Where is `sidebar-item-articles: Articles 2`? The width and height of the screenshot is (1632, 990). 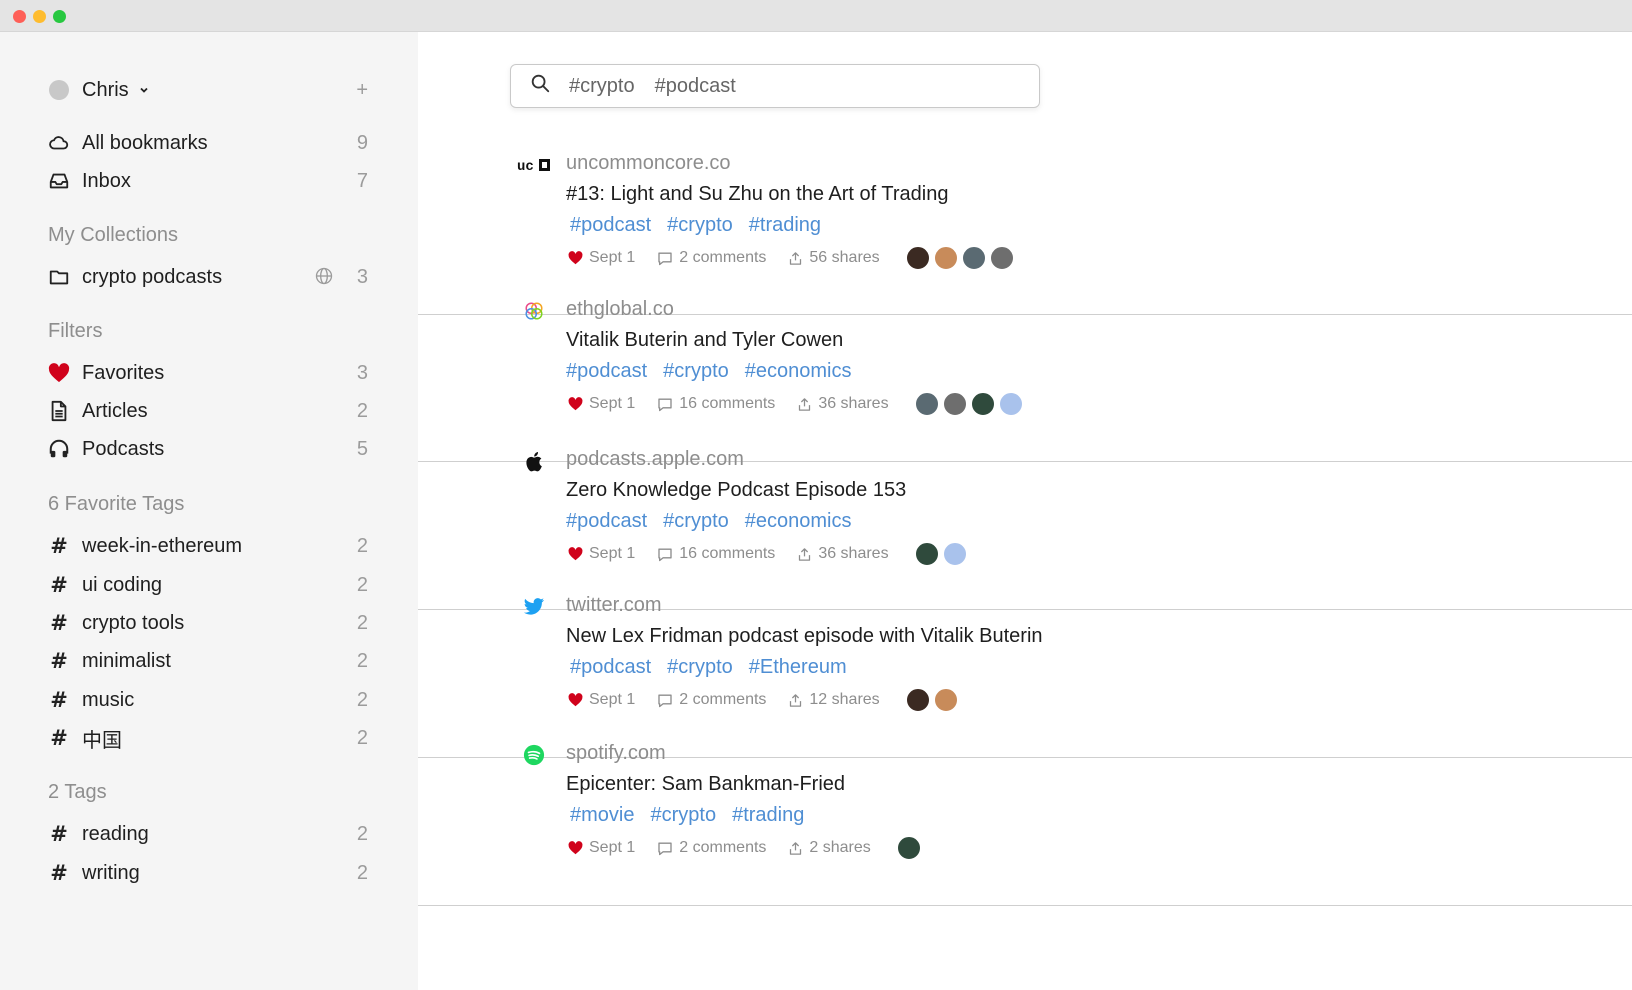
sidebar-item-articles: Articles 2 is located at coordinates (208, 411).